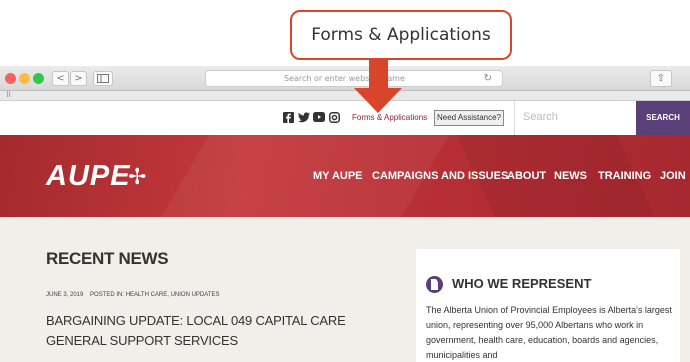 The image size is (690, 362). What do you see at coordinates (469, 118) in the screenshot?
I see `need-assistance-button: Need Assistance?` at bounding box center [469, 118].